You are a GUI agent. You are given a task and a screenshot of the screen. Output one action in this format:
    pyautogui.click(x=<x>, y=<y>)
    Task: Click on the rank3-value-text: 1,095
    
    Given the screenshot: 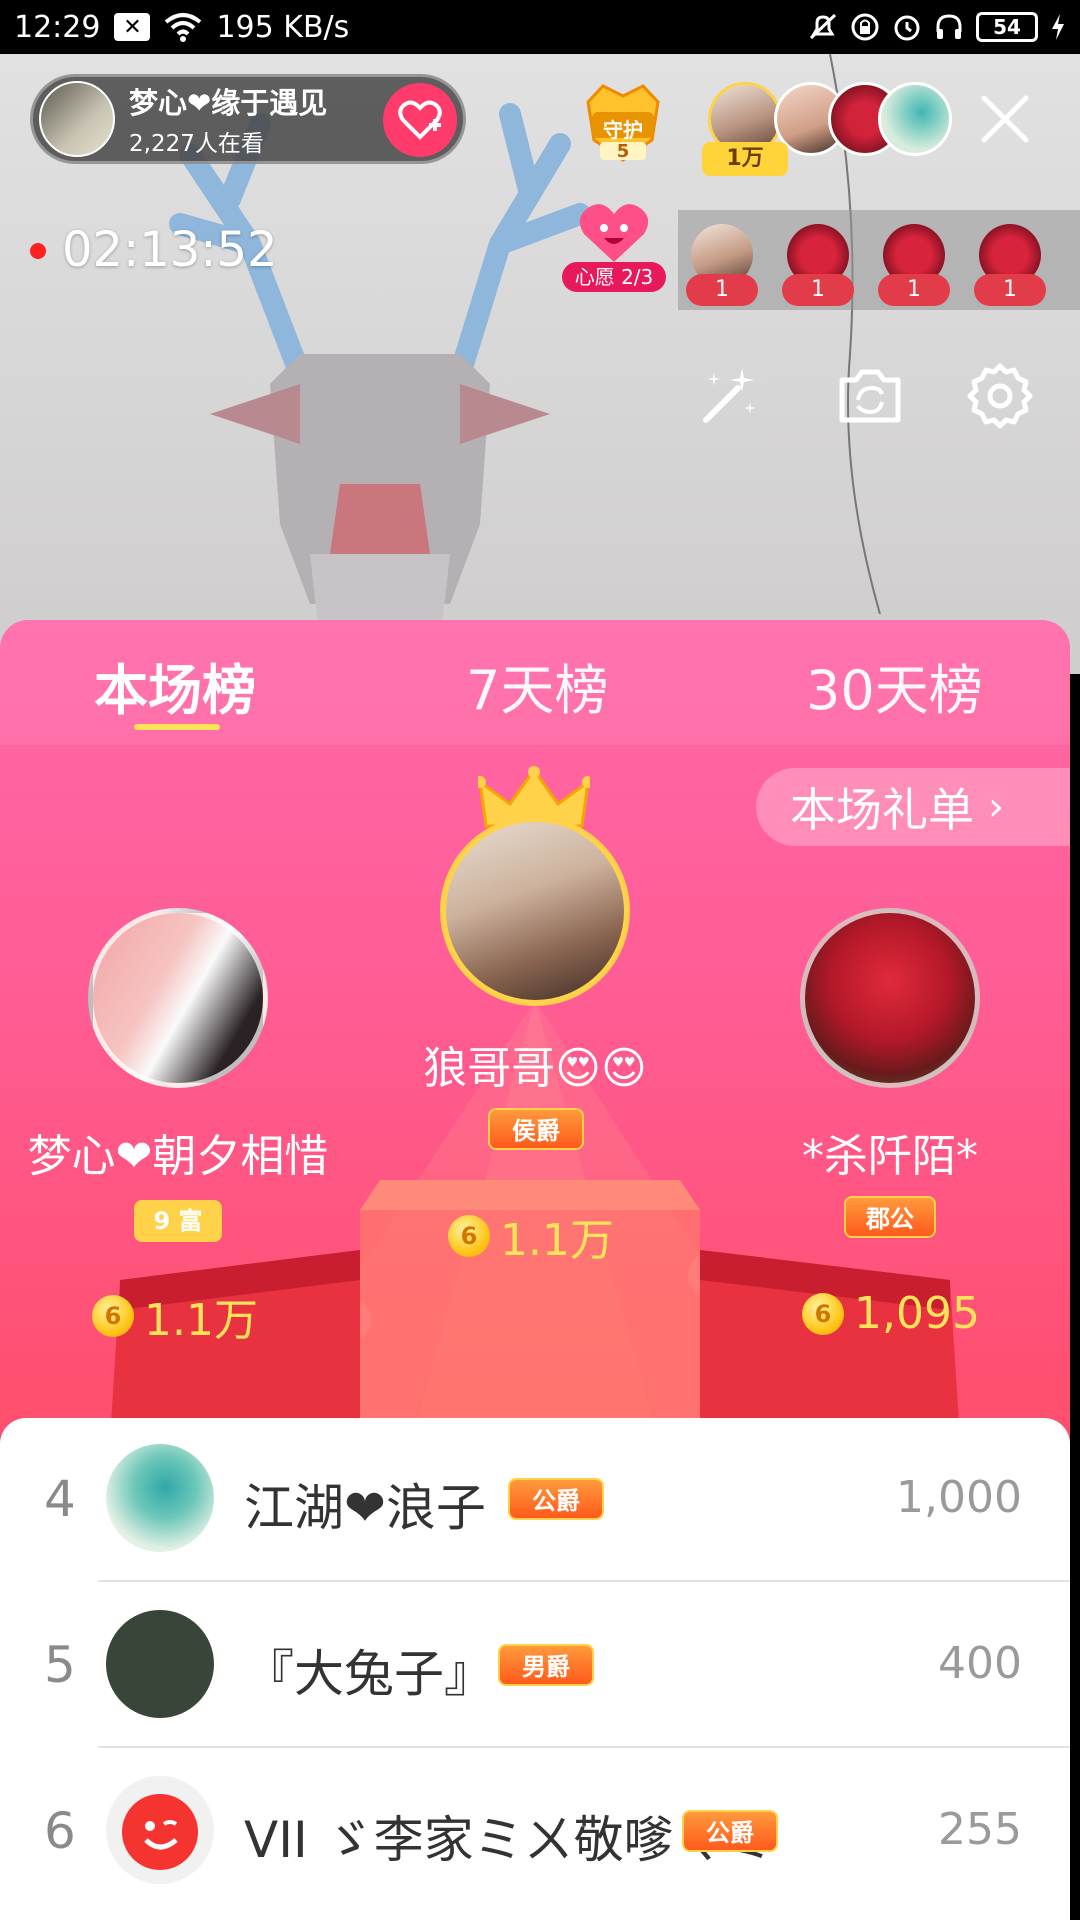 What is the action you would take?
    pyautogui.click(x=917, y=1313)
    